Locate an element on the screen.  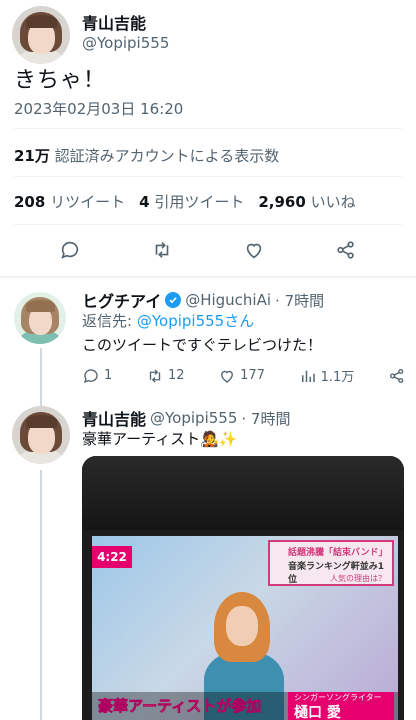
views-label: 認証済みアカウントによる表示数 is located at coordinates (167, 156).